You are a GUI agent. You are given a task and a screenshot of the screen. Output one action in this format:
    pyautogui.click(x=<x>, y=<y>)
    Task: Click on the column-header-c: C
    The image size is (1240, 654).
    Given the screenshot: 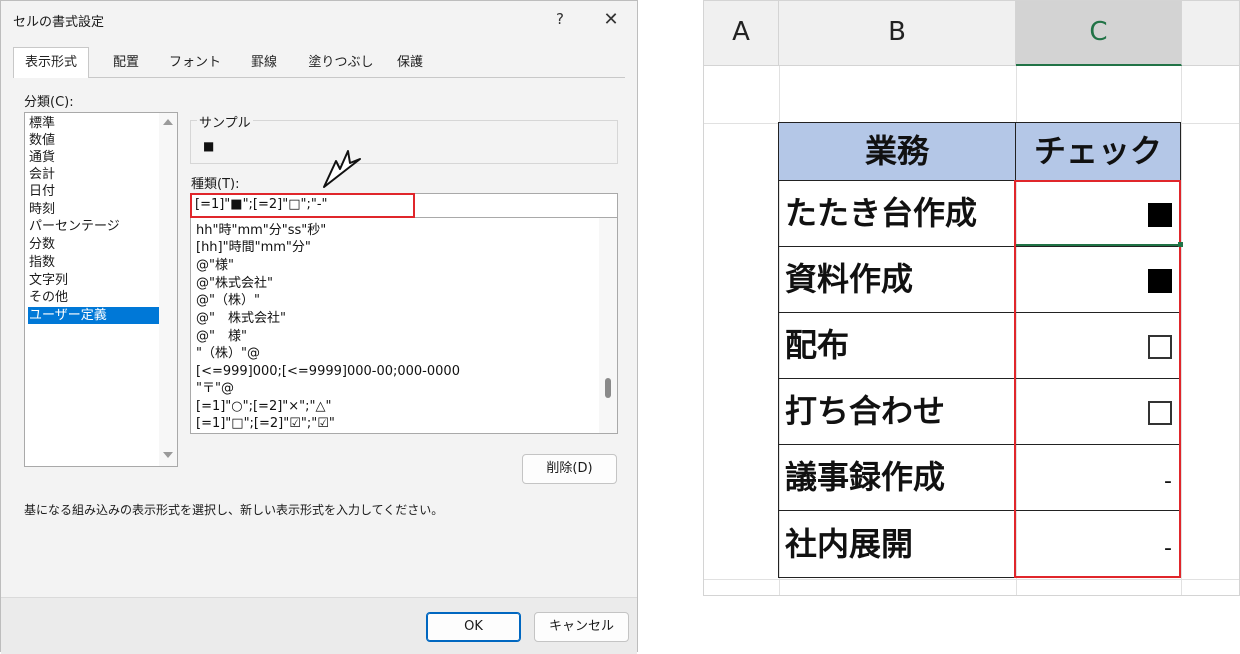 What is the action you would take?
    pyautogui.click(x=1099, y=33)
    